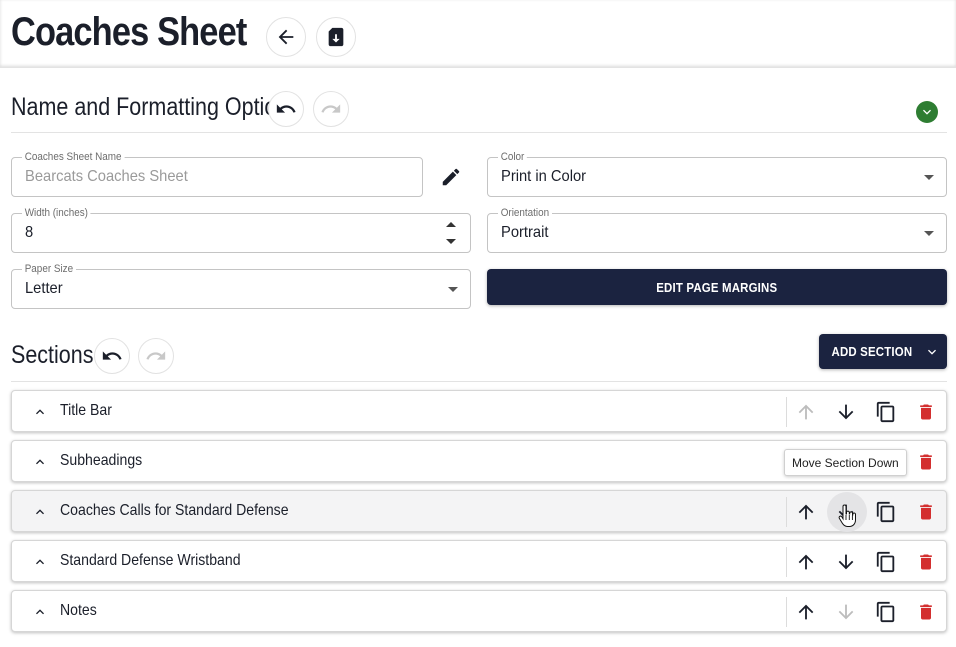 The height and width of the screenshot is (647, 956). I want to click on sections-undo-button, so click(112, 356).